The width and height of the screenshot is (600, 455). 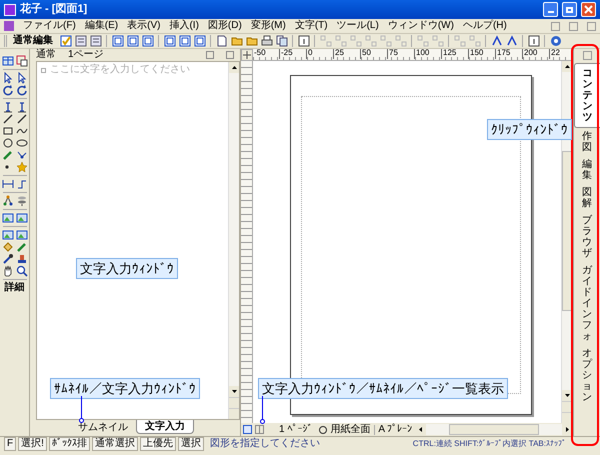 What do you see at coordinates (234, 391) in the screenshot?
I see `scroll-down-button` at bounding box center [234, 391].